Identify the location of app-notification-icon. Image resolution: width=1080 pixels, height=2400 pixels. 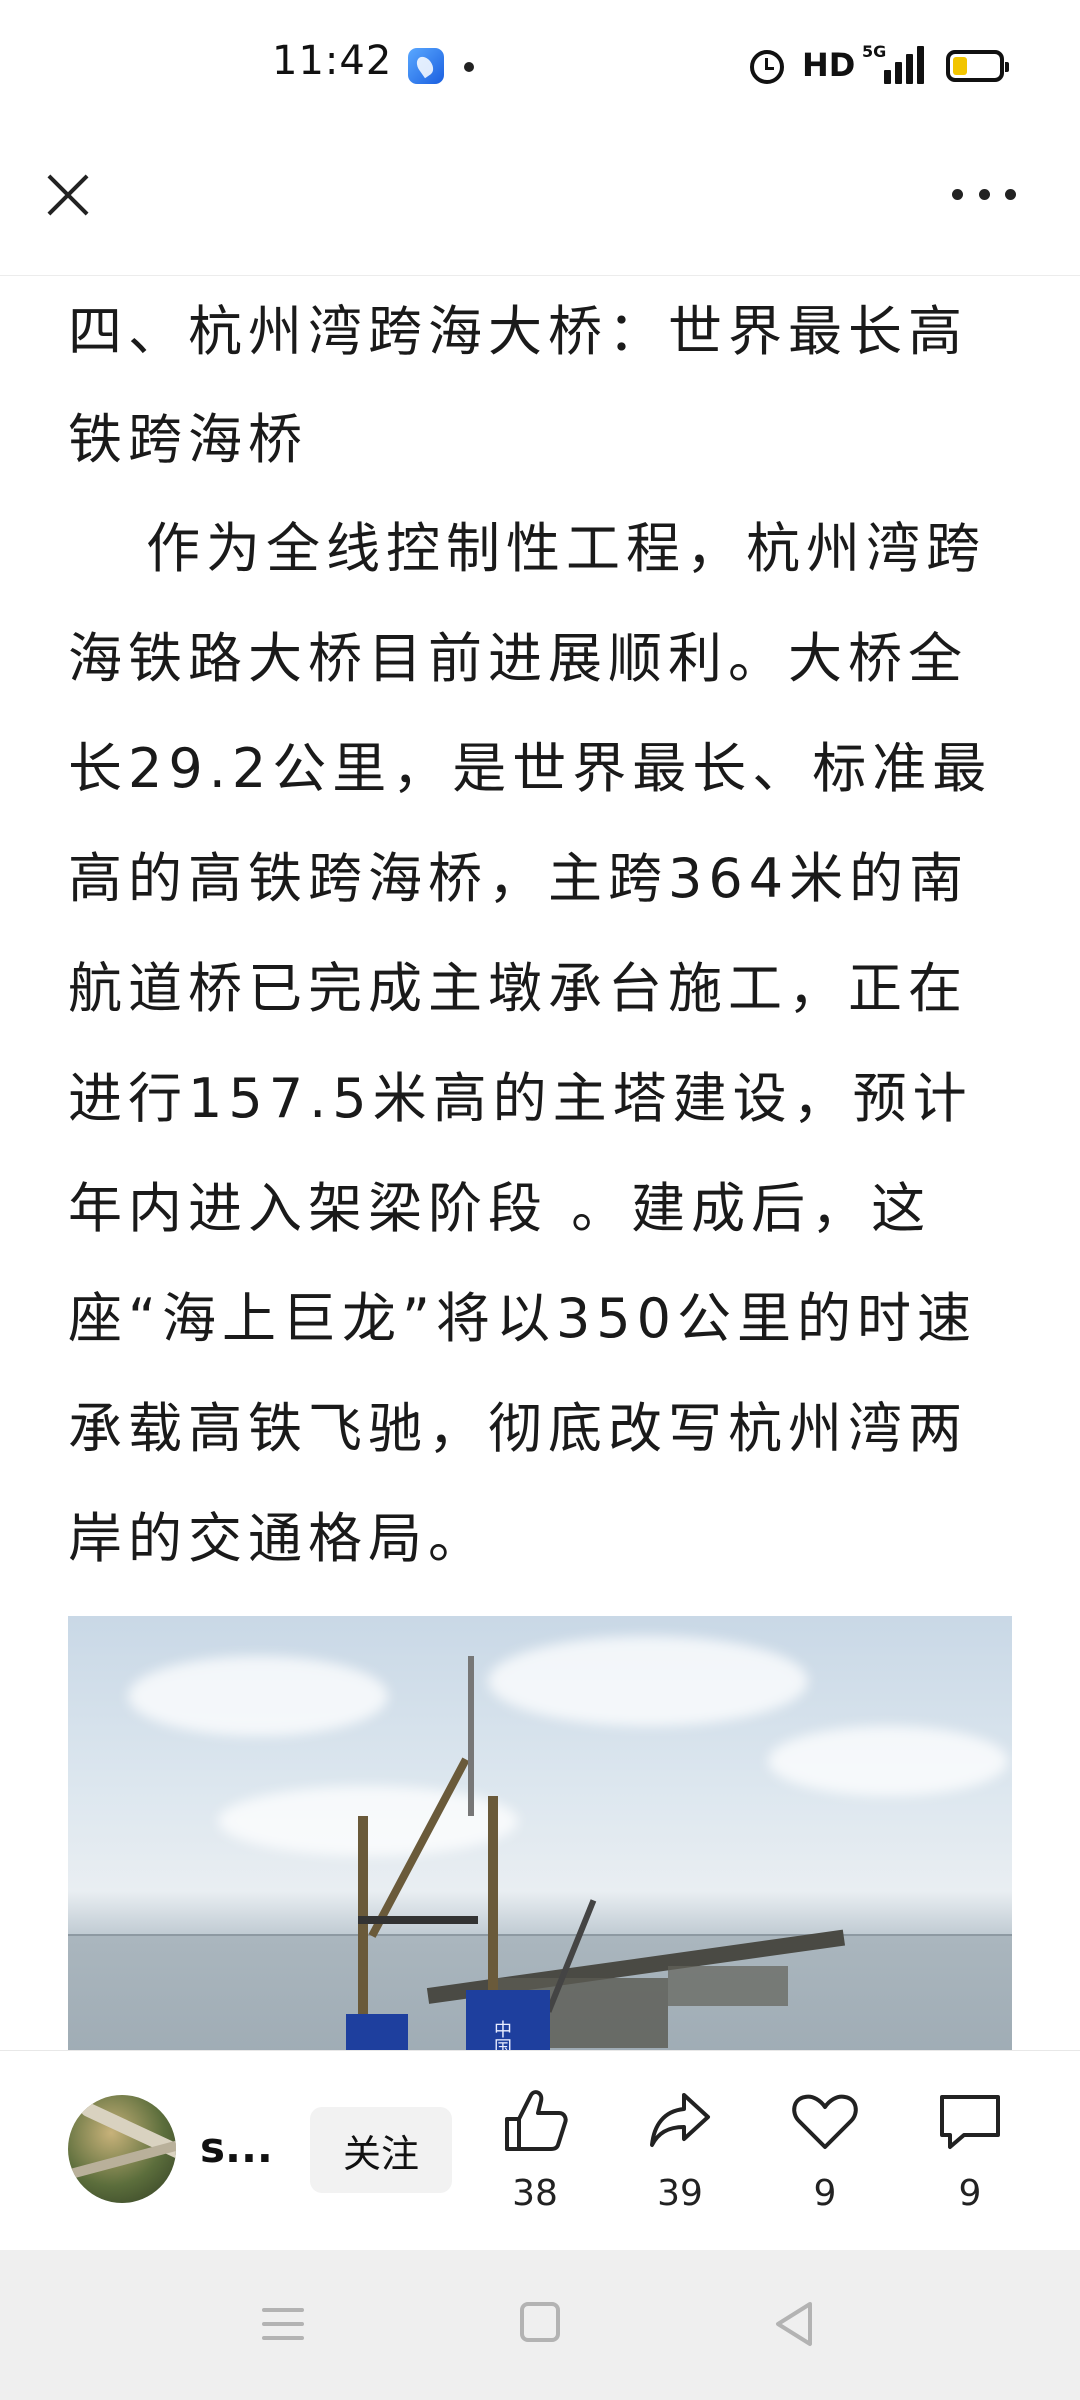
(426, 66).